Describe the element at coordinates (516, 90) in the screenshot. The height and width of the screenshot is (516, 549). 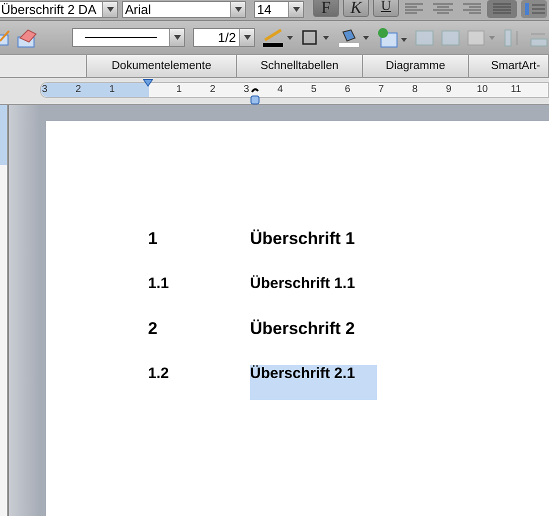
I see `ruler-number: 11` at that location.